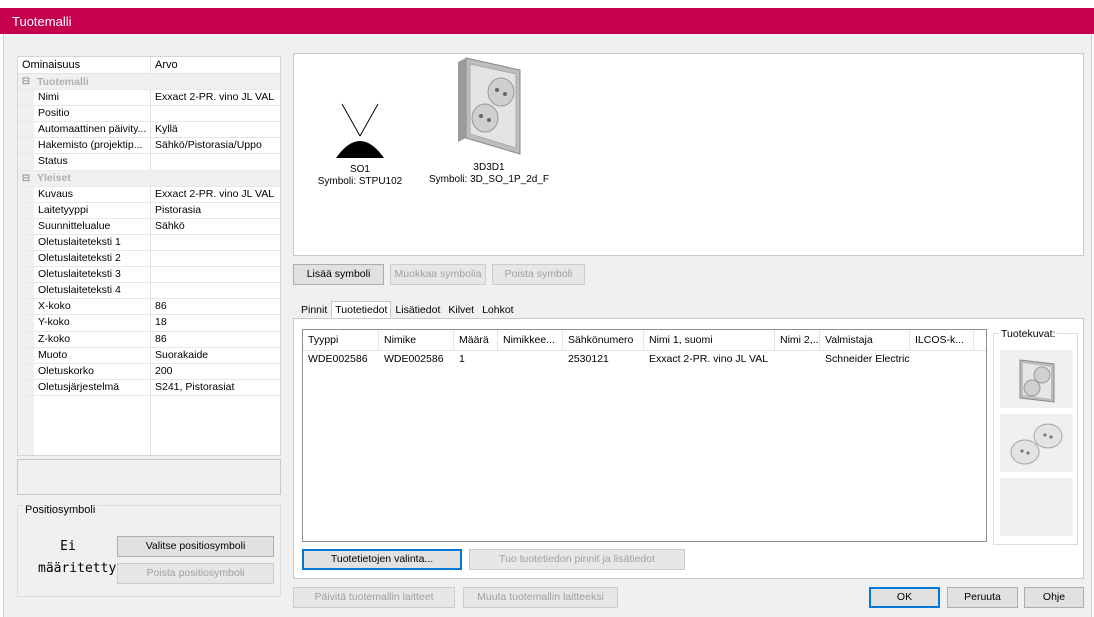 This screenshot has height=617, width=1094. I want to click on column-header: Nimi 1, suomi, so click(709, 340).